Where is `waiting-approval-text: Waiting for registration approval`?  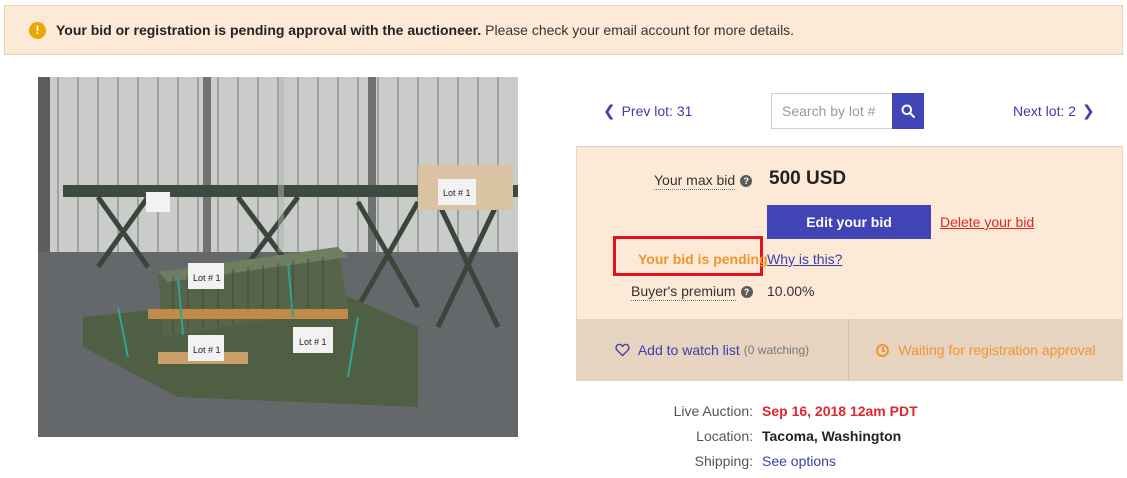 waiting-approval-text: Waiting for registration approval is located at coordinates (997, 350).